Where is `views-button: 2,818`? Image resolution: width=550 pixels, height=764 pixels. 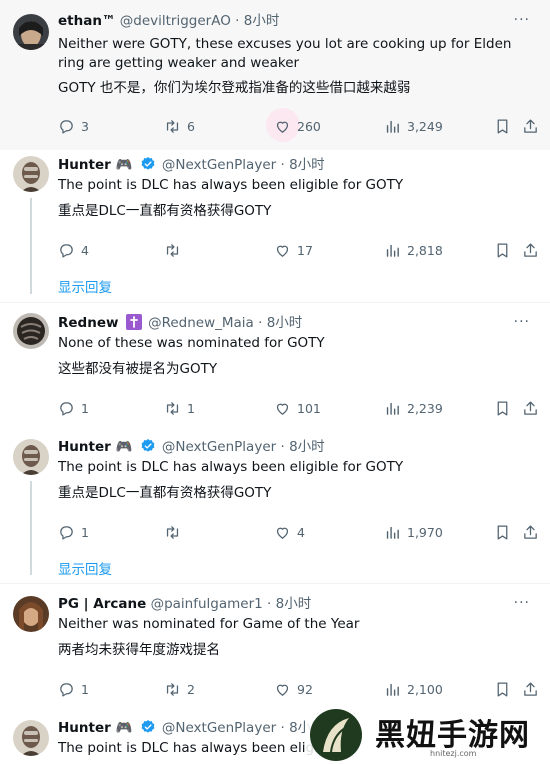 views-button: 2,818 is located at coordinates (413, 250).